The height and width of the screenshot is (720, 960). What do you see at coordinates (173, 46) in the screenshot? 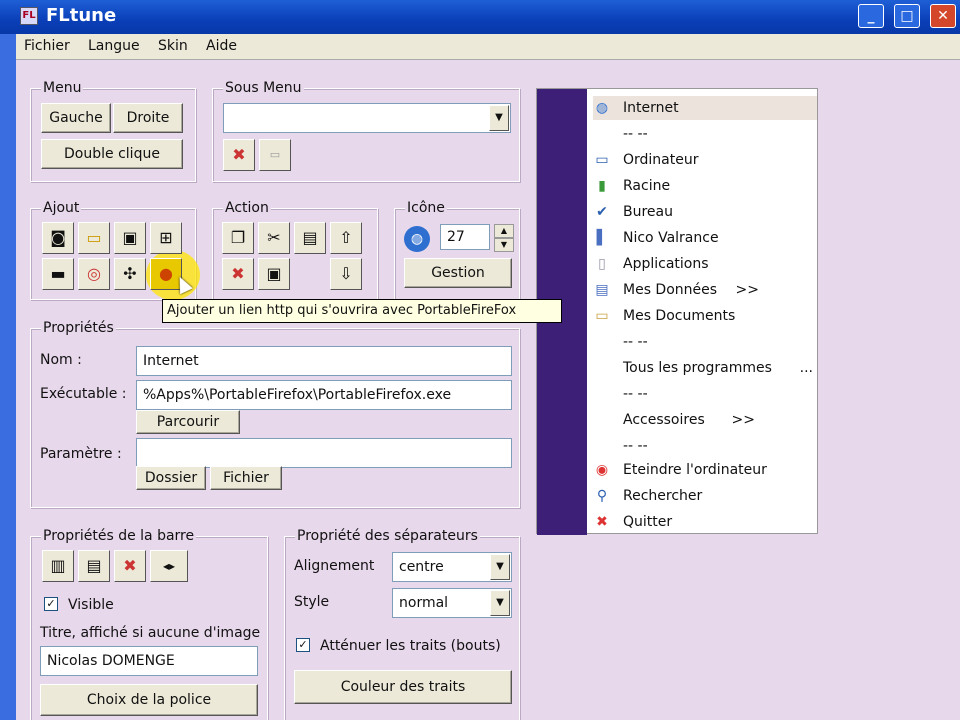
I see `menu-skin: Skin` at bounding box center [173, 46].